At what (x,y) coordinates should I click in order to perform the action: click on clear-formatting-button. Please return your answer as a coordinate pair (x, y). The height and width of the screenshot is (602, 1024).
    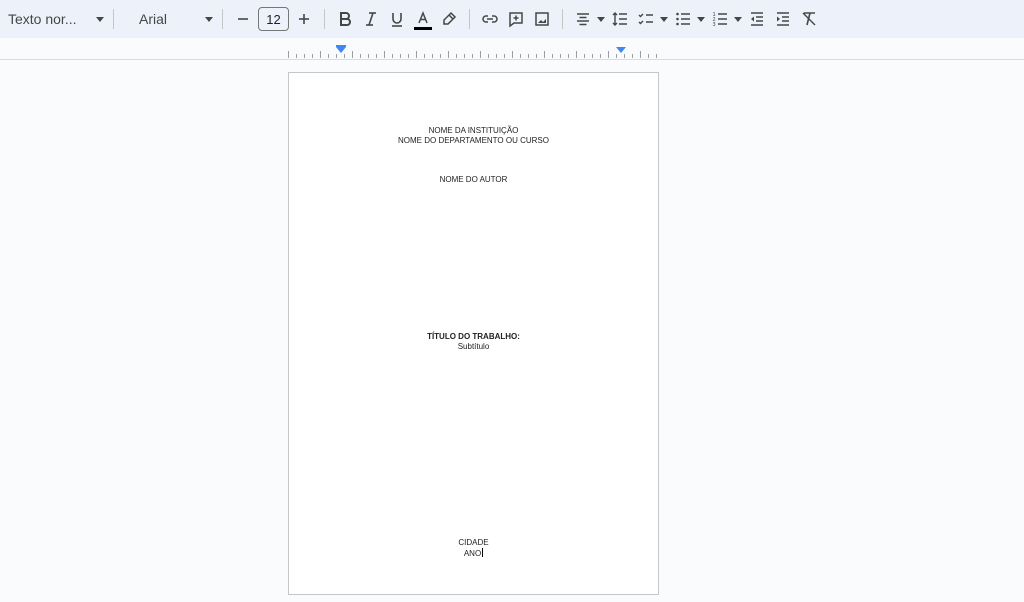
    Looking at the image, I should click on (809, 19).